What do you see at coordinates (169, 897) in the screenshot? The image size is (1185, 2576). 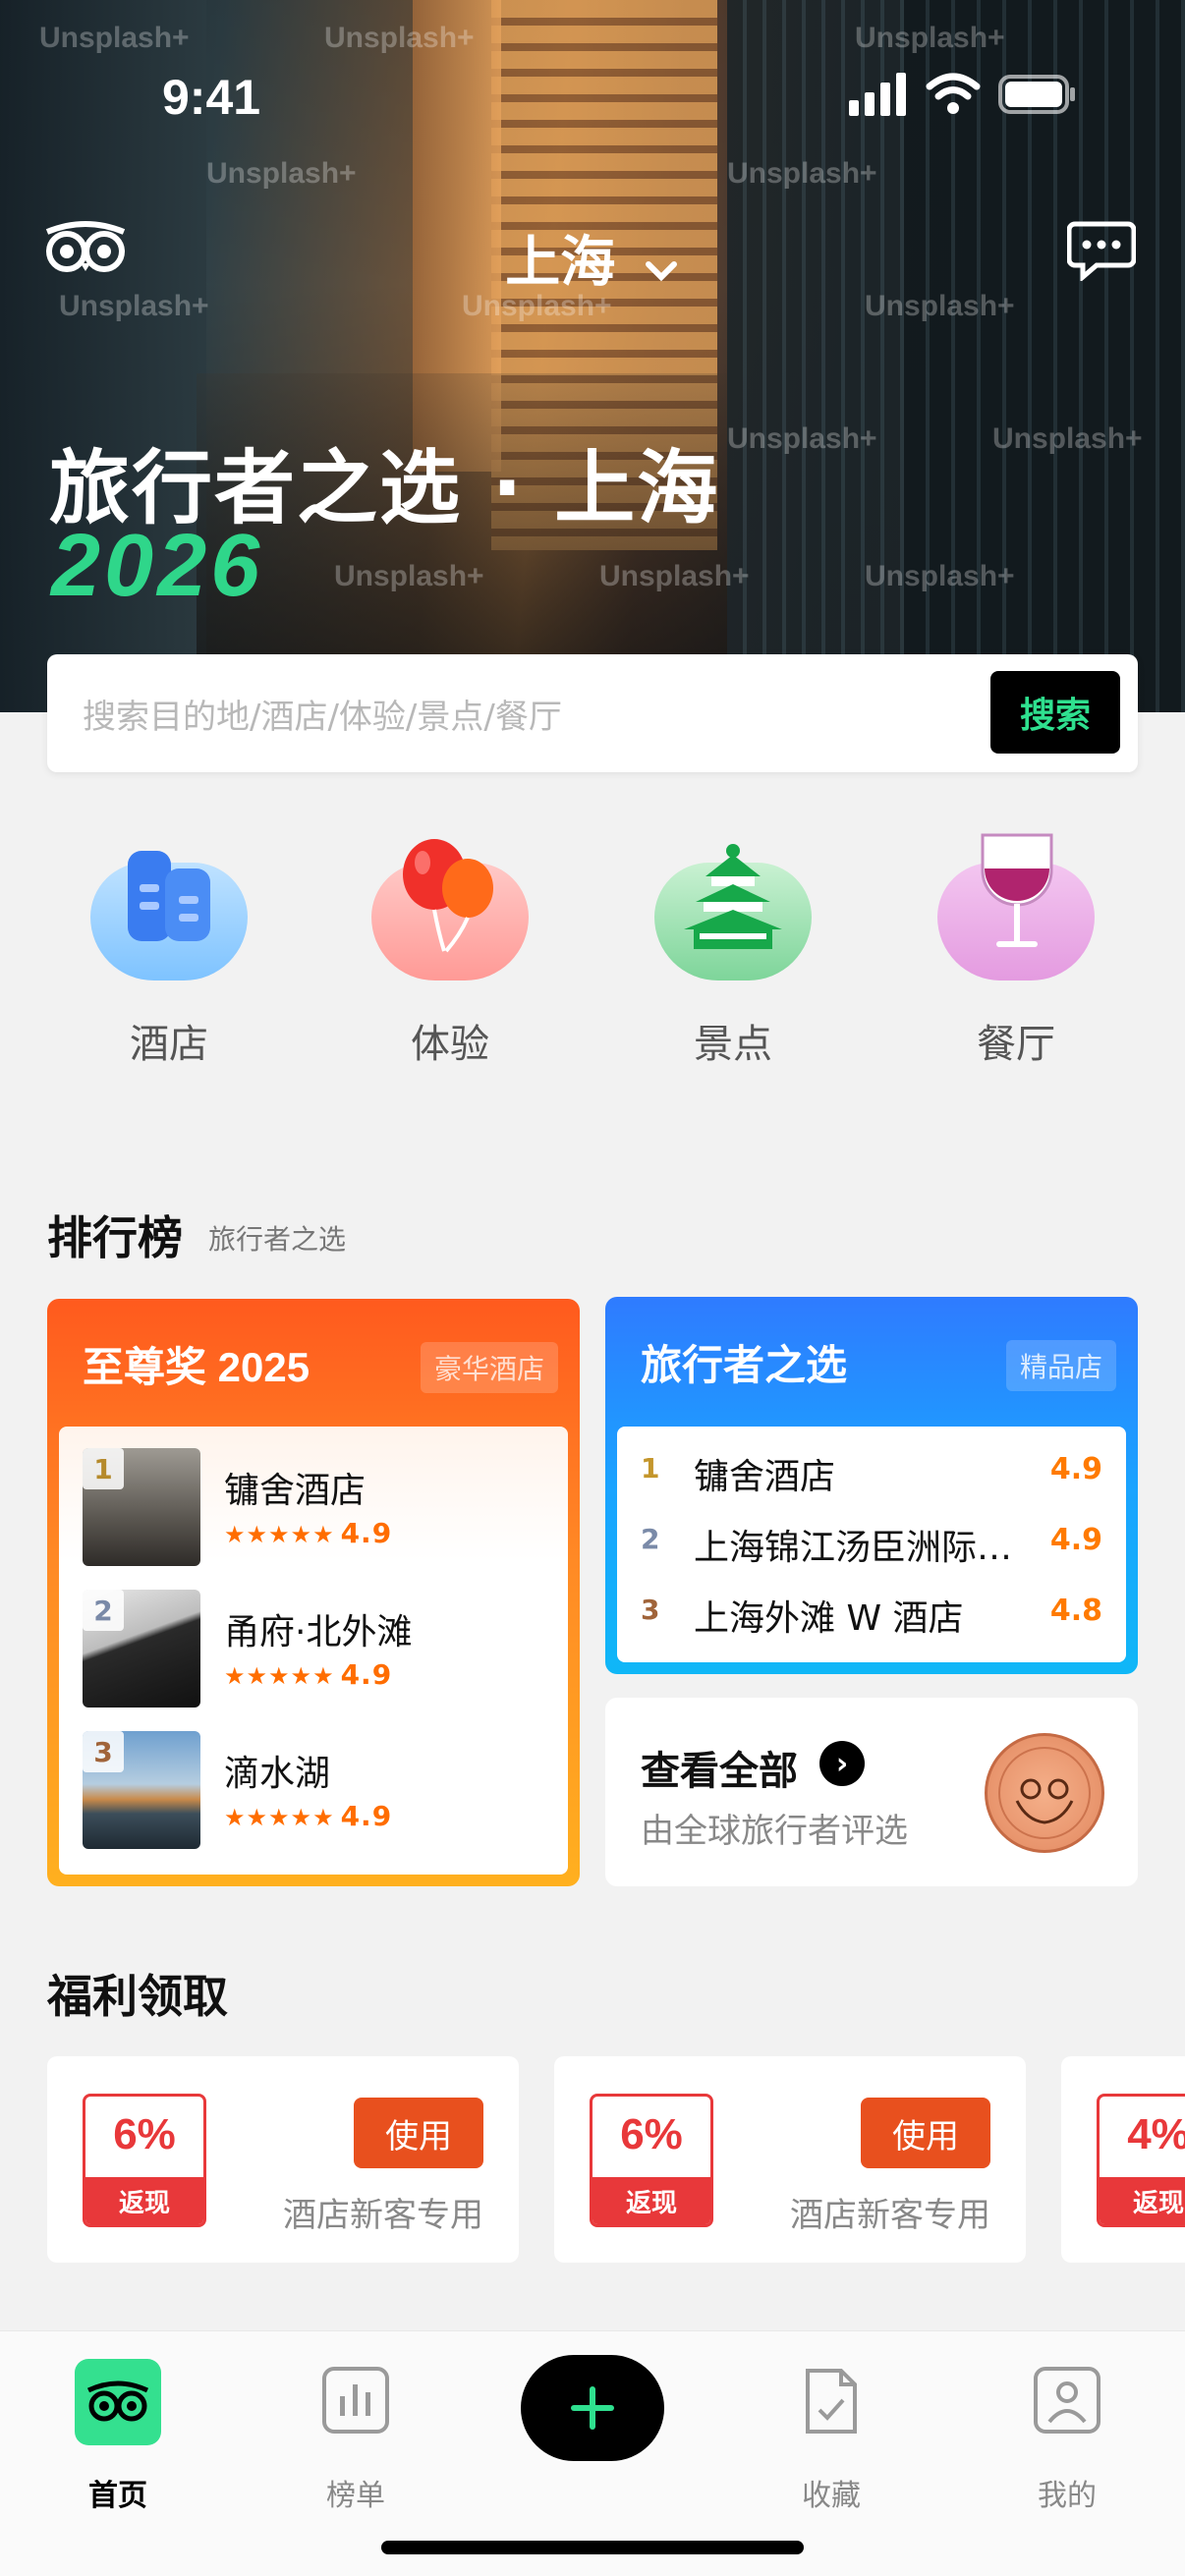 I see `hotel-building-icon` at bounding box center [169, 897].